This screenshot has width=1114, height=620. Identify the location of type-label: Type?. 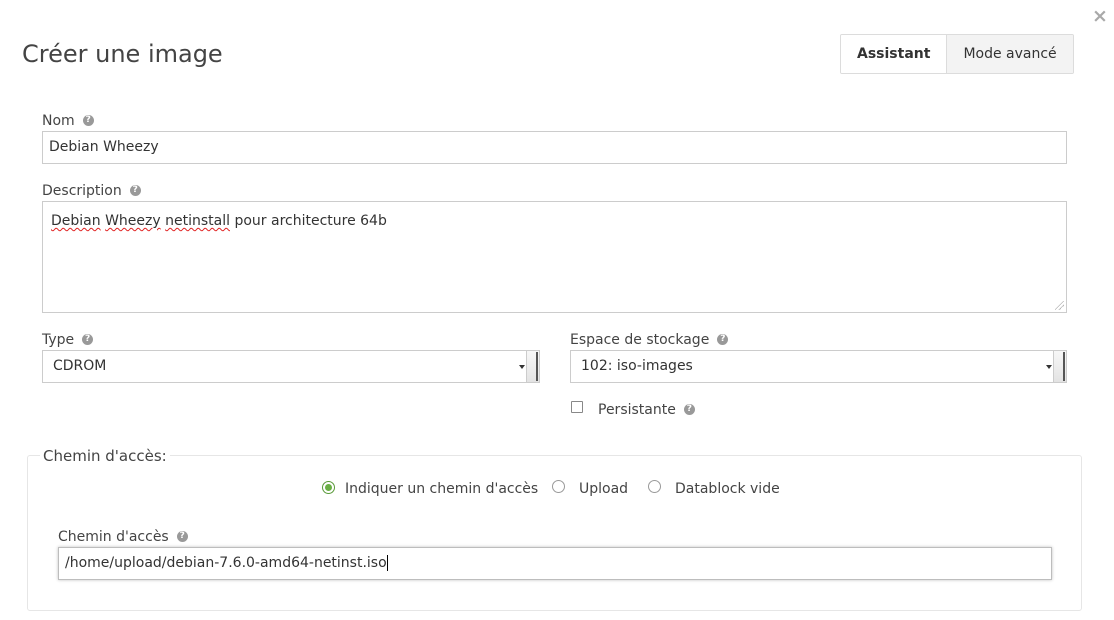
(68, 340).